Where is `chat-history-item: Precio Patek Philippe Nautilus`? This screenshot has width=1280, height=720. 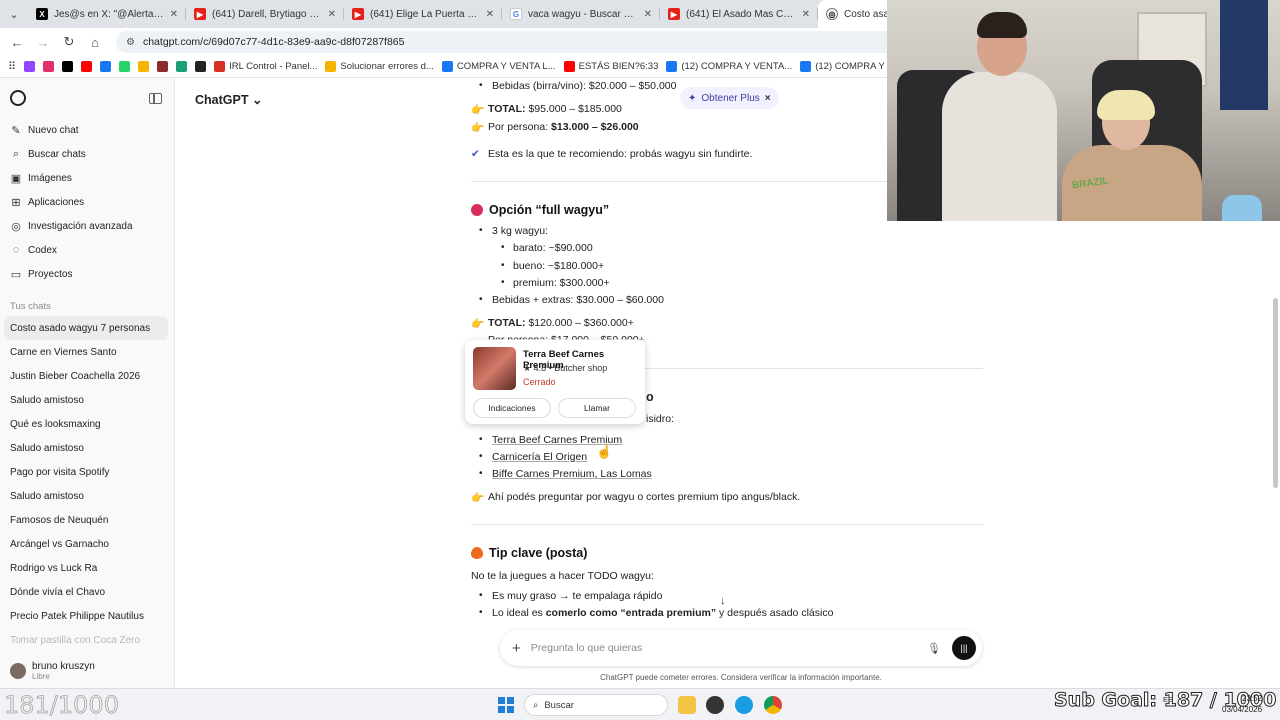 chat-history-item: Precio Patek Philippe Nautilus is located at coordinates (87, 616).